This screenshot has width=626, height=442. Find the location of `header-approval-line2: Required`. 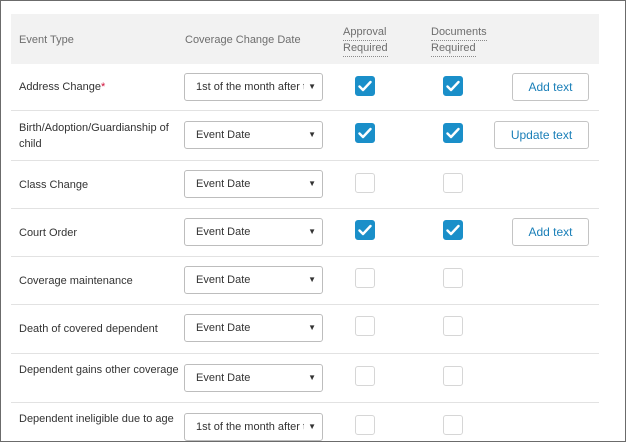

header-approval-line2: Required is located at coordinates (365, 49).